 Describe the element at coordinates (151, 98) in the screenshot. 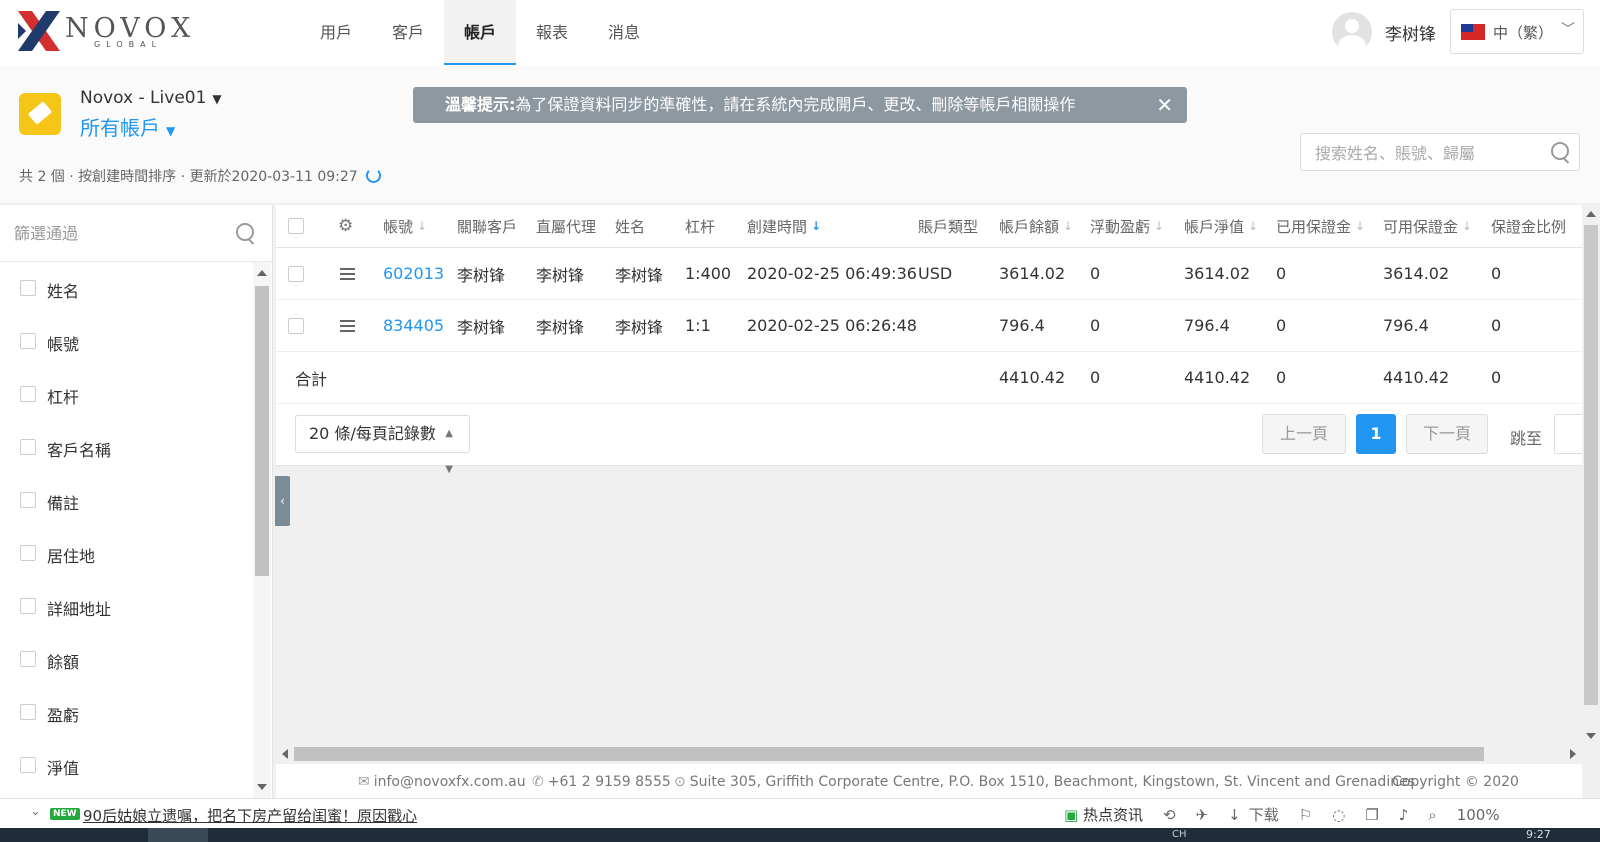

I see `server-selector: Novox - Live01 ▼` at that location.